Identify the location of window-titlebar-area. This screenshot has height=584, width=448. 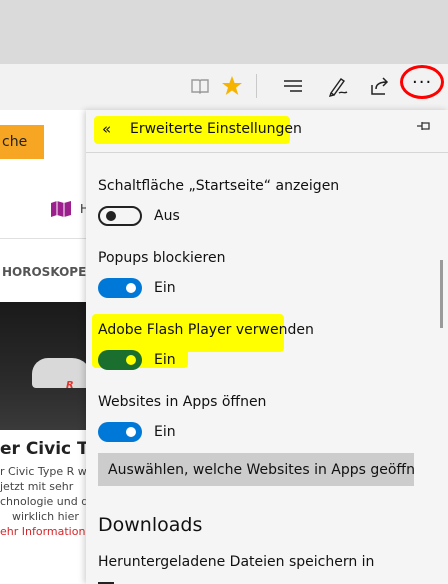
(224, 32).